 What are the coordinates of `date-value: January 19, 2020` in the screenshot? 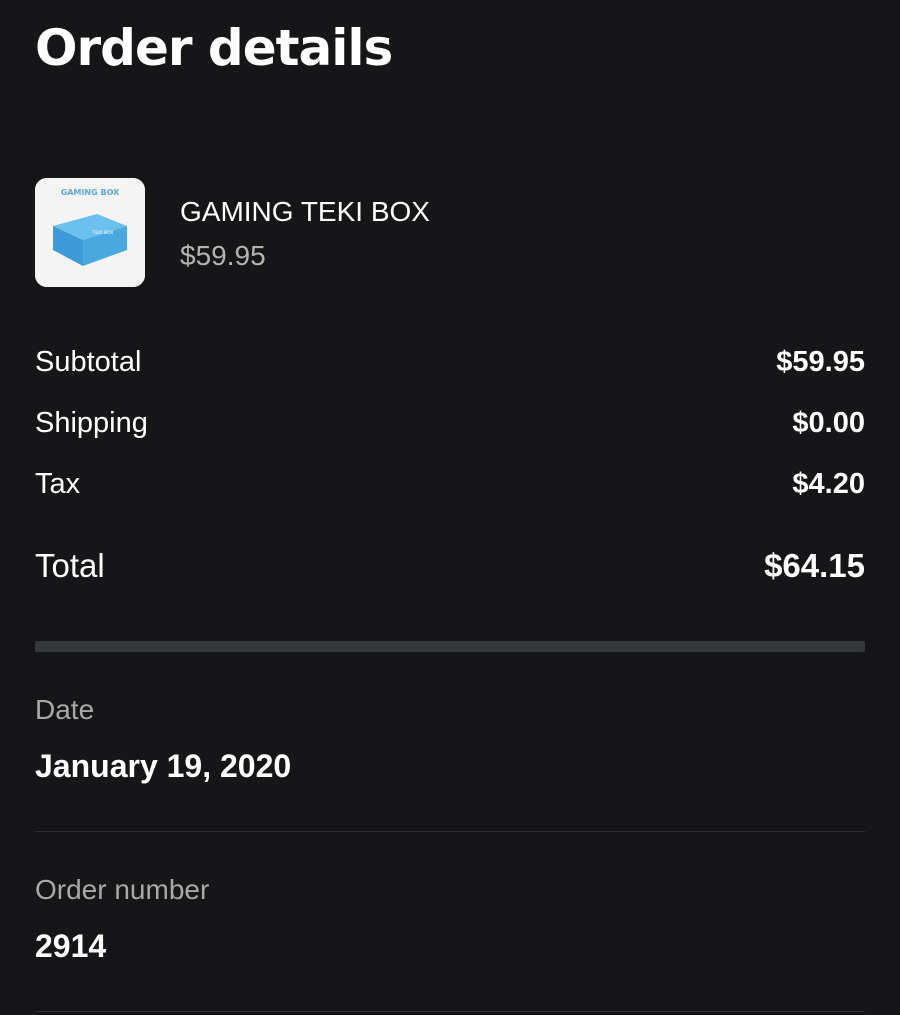 It's located at (163, 766).